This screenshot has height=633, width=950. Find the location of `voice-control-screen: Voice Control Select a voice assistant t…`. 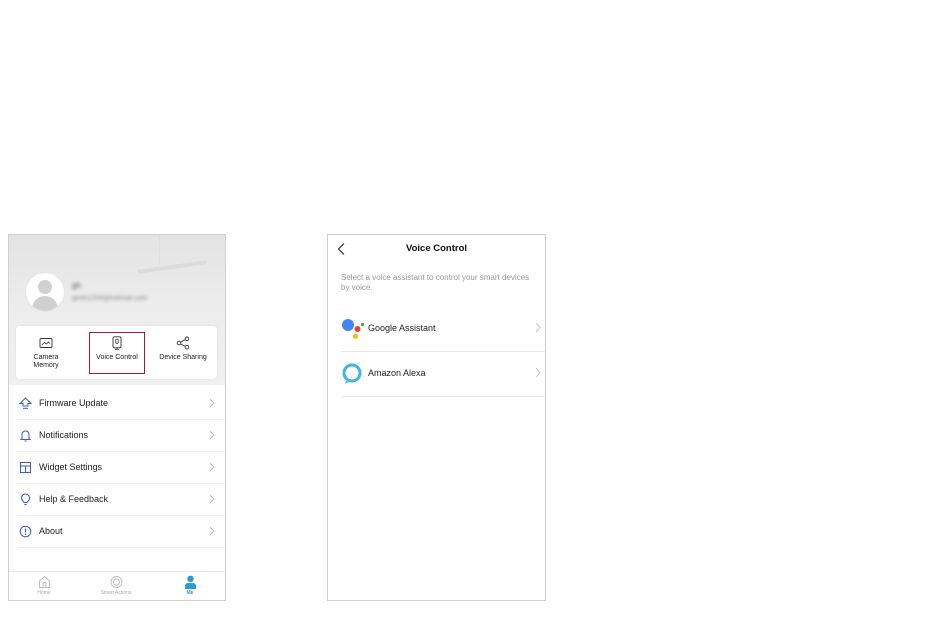

voice-control-screen: Voice Control Select a voice assistant t… is located at coordinates (436, 417).